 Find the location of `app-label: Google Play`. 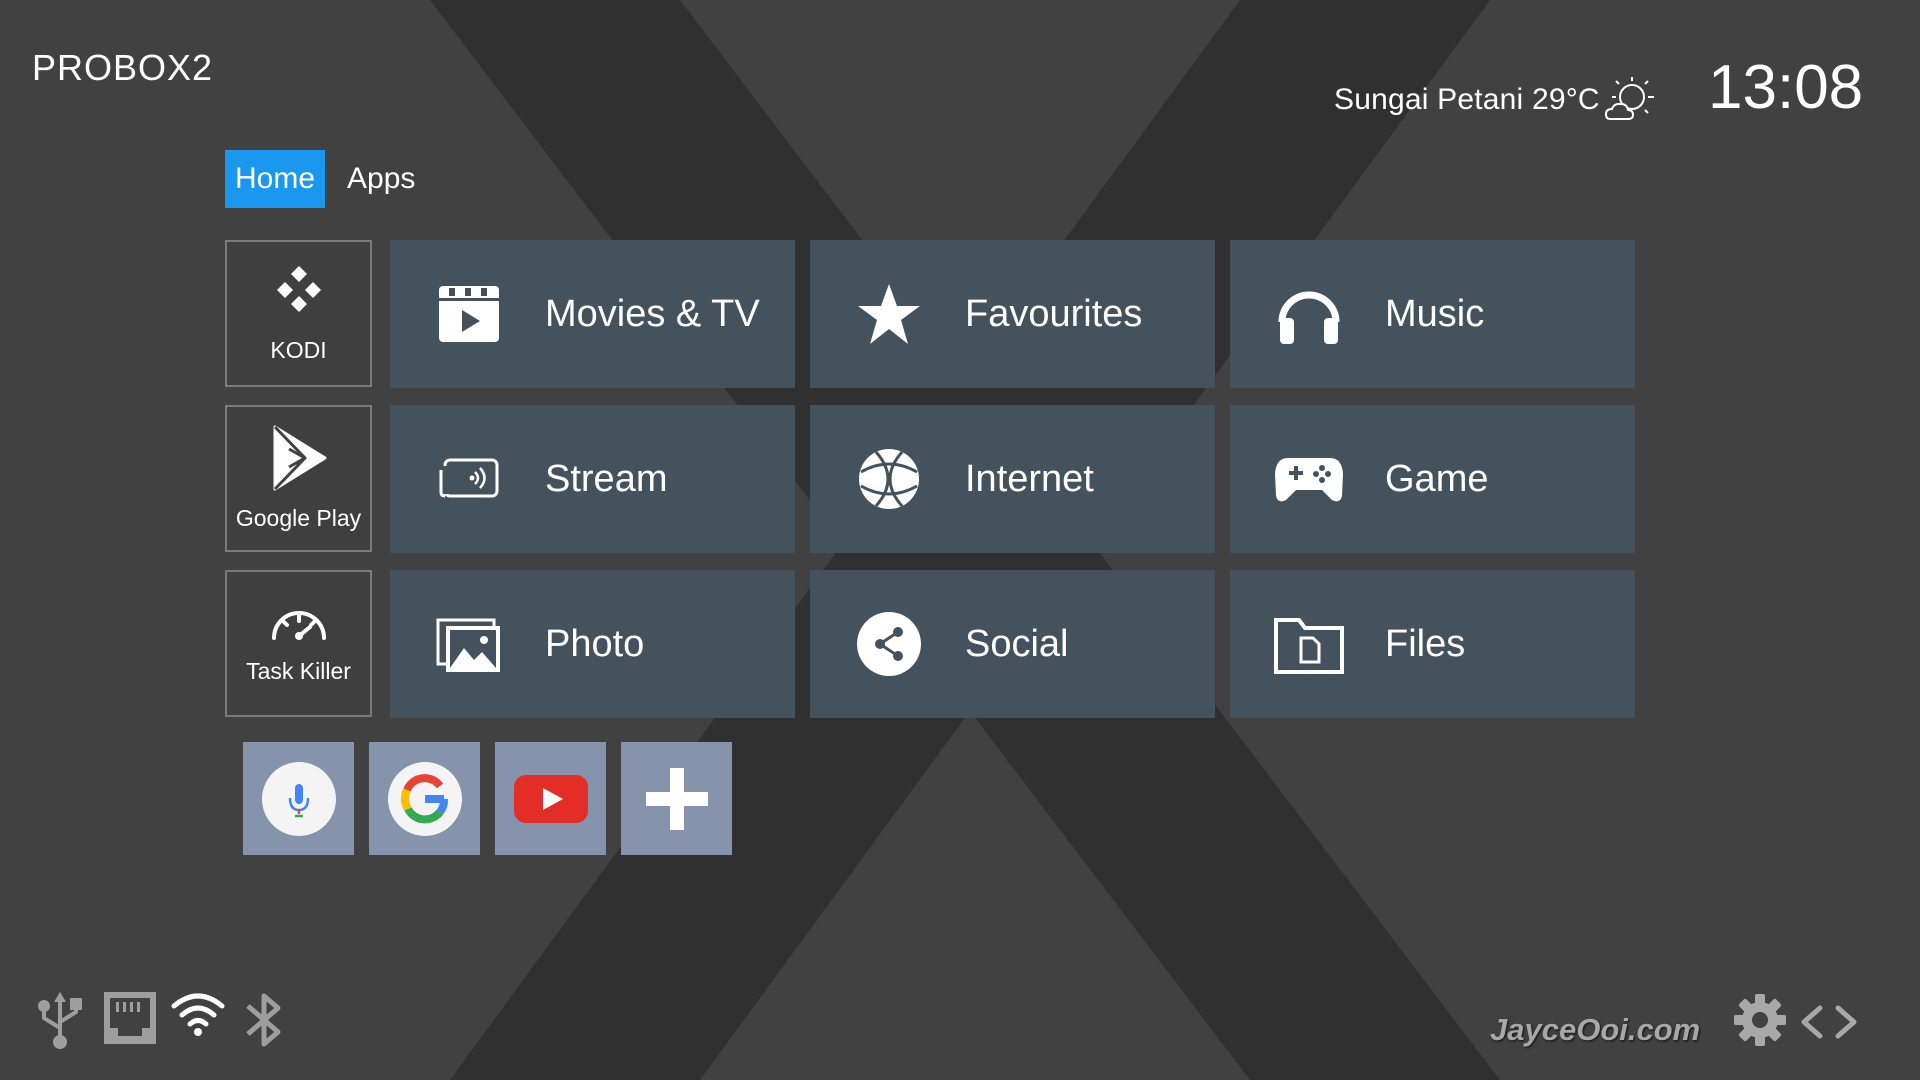

app-label: Google Play is located at coordinates (298, 518).